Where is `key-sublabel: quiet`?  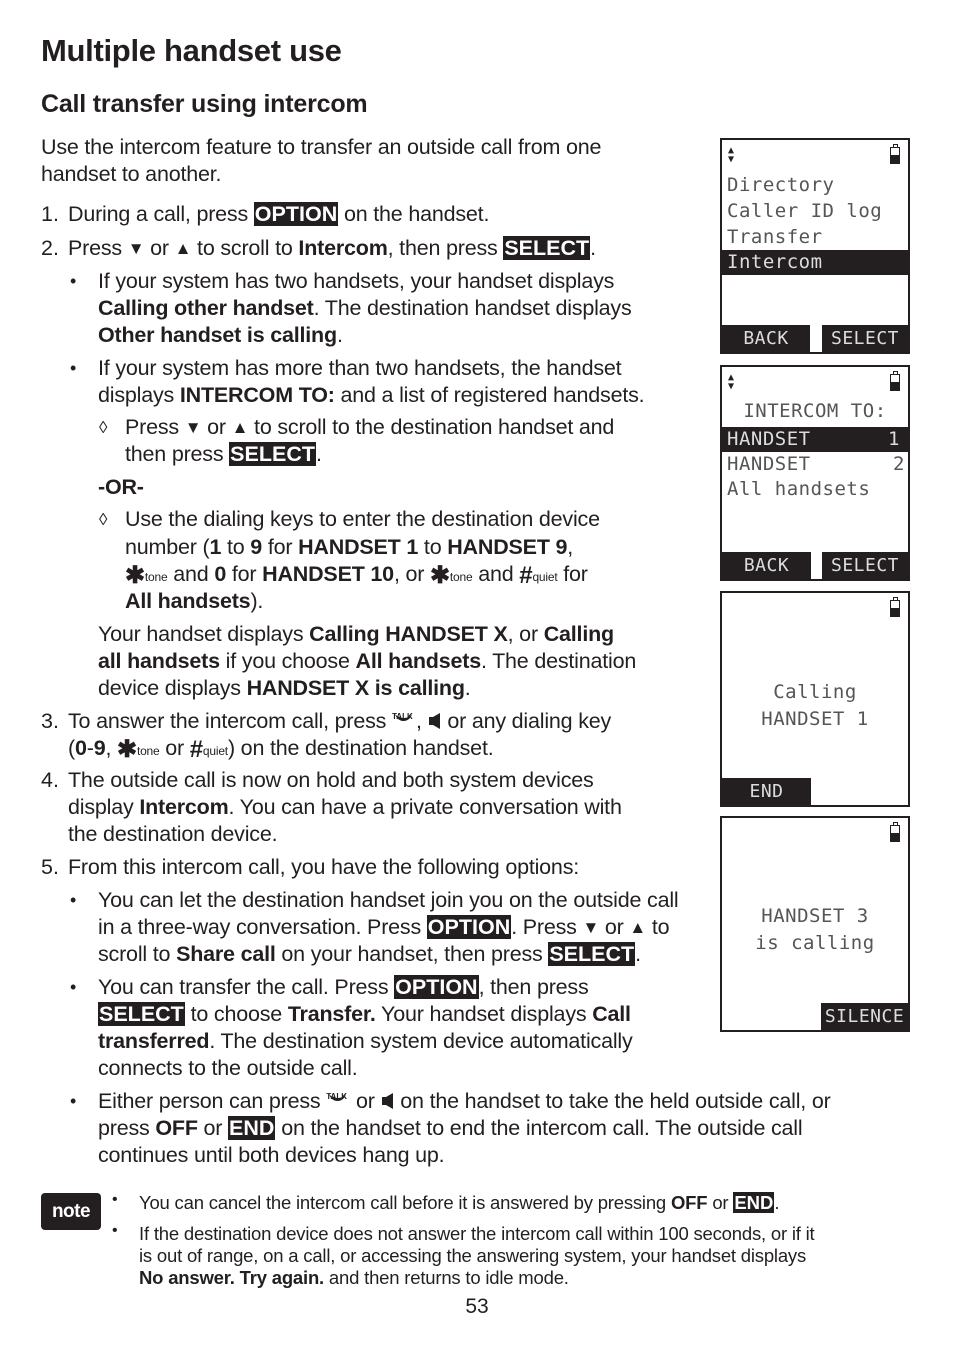 key-sublabel: quiet is located at coordinates (215, 751).